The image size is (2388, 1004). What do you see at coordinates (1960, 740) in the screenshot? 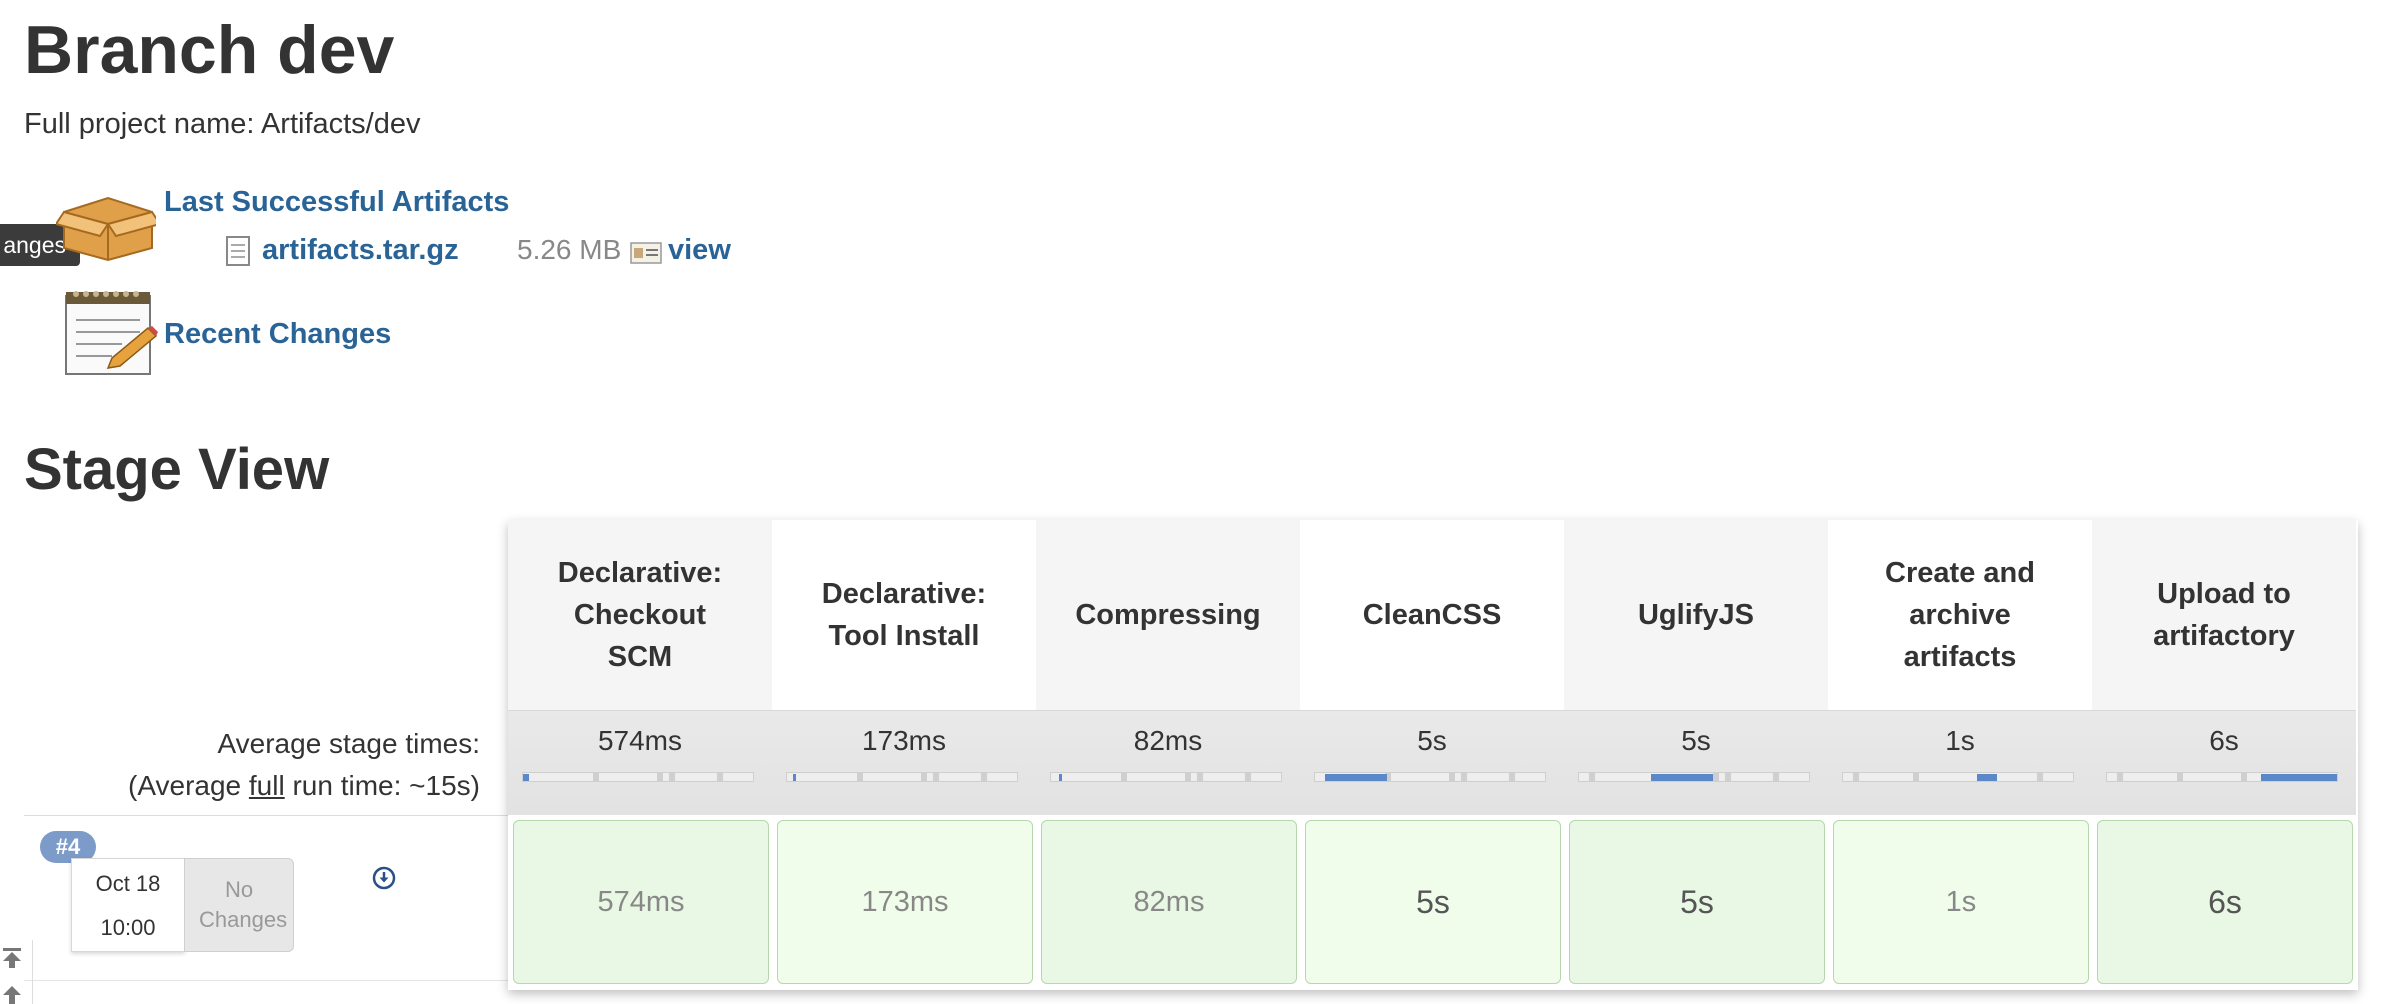
I see `stage-average-time: 1s` at bounding box center [1960, 740].